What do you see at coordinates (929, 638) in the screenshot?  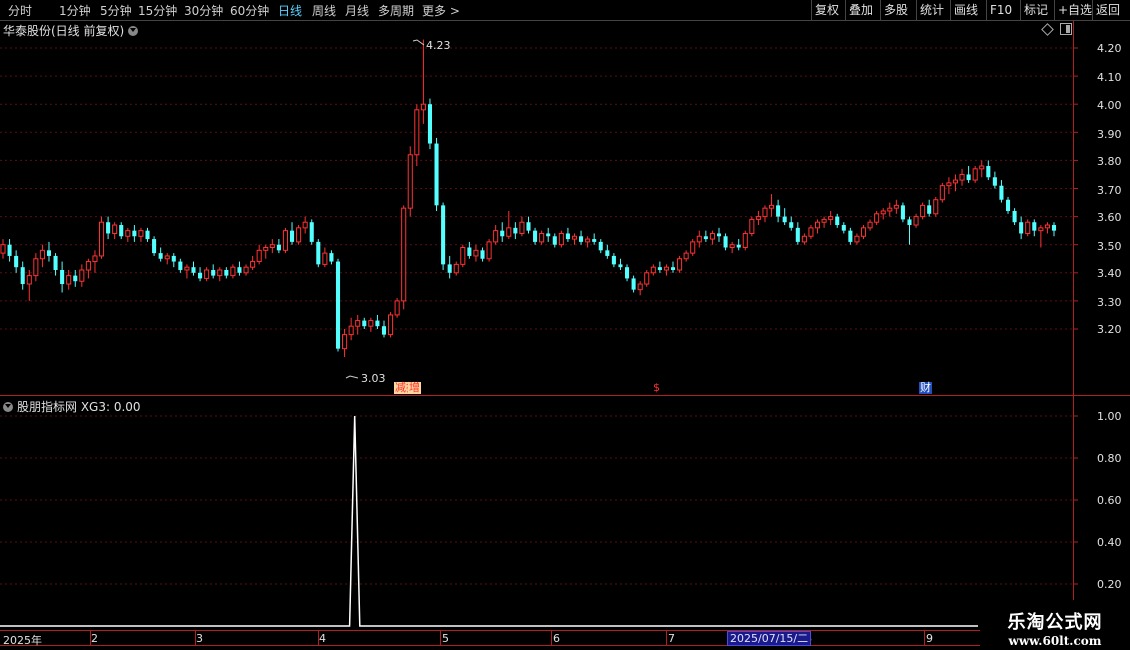 I see `x-axis-label: 9` at bounding box center [929, 638].